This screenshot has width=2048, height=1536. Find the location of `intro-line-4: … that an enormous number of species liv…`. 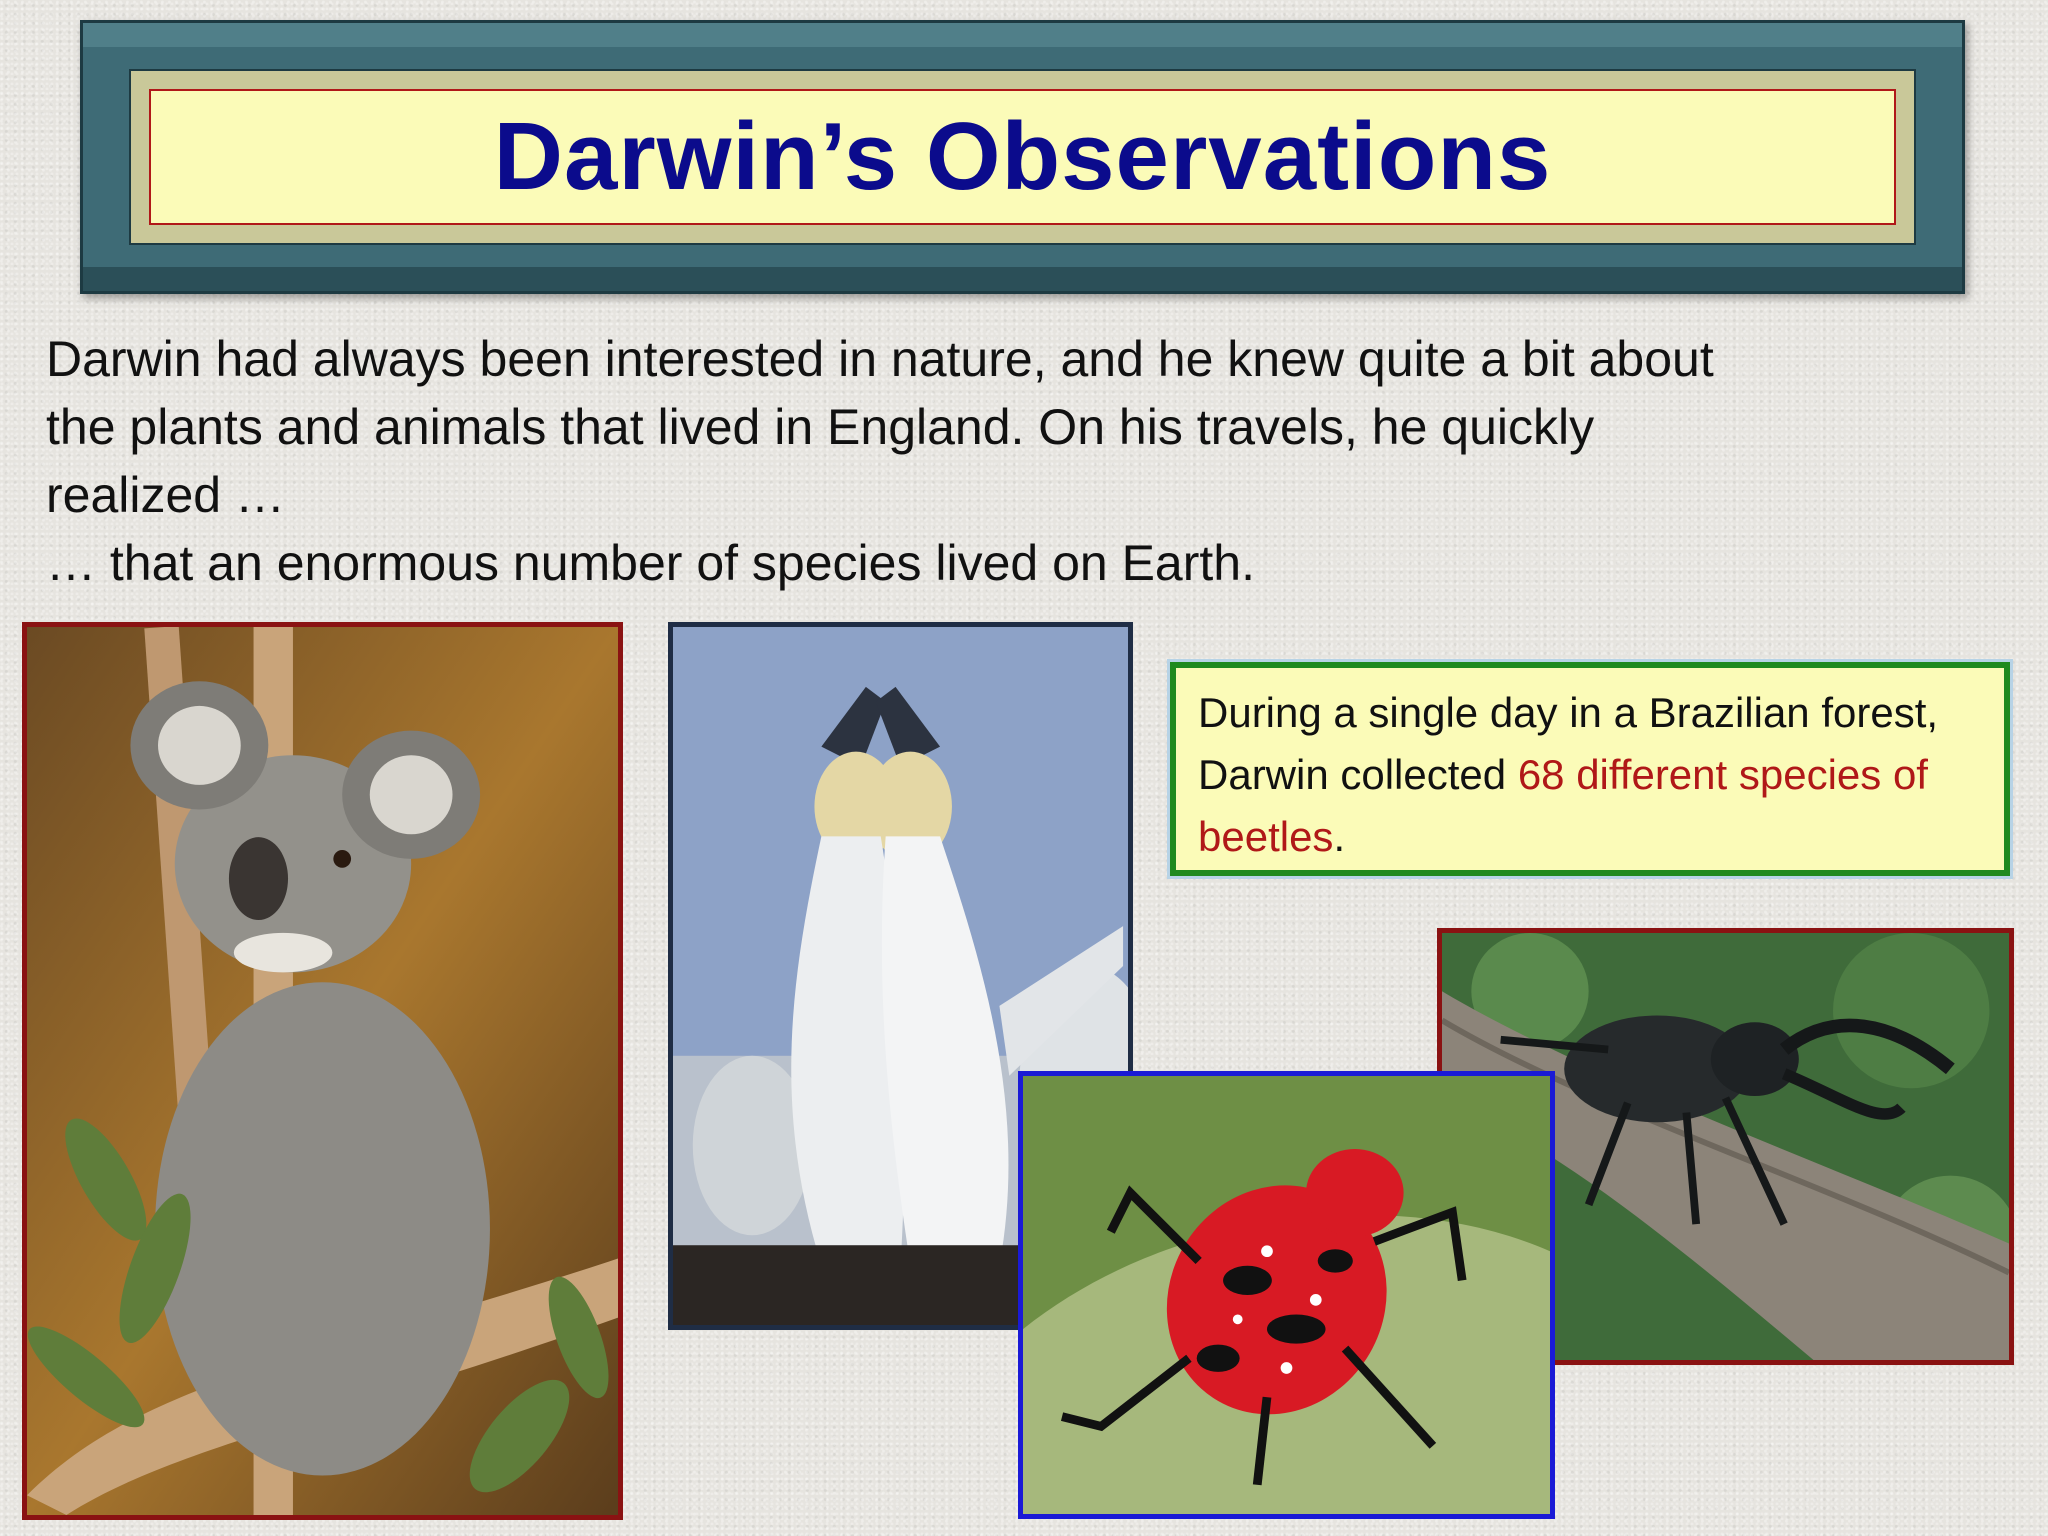

intro-line-4: … that an enormous number of species liv… is located at coordinates (650, 563).